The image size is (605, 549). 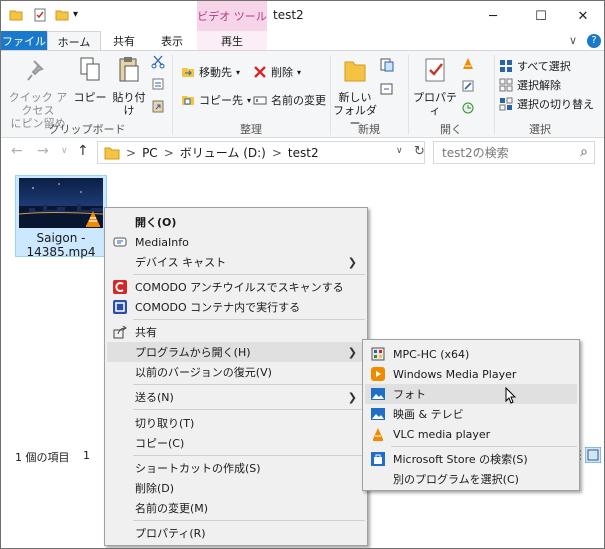 What do you see at coordinates (158, 62) in the screenshot?
I see `cut-icon` at bounding box center [158, 62].